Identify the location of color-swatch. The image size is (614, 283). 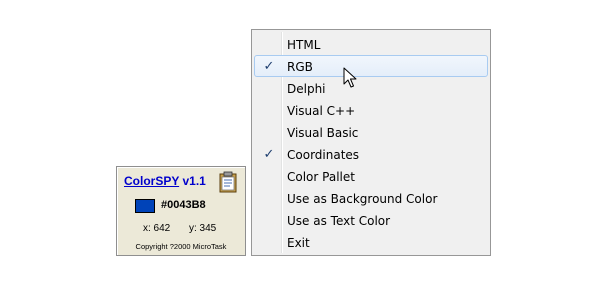
(145, 206).